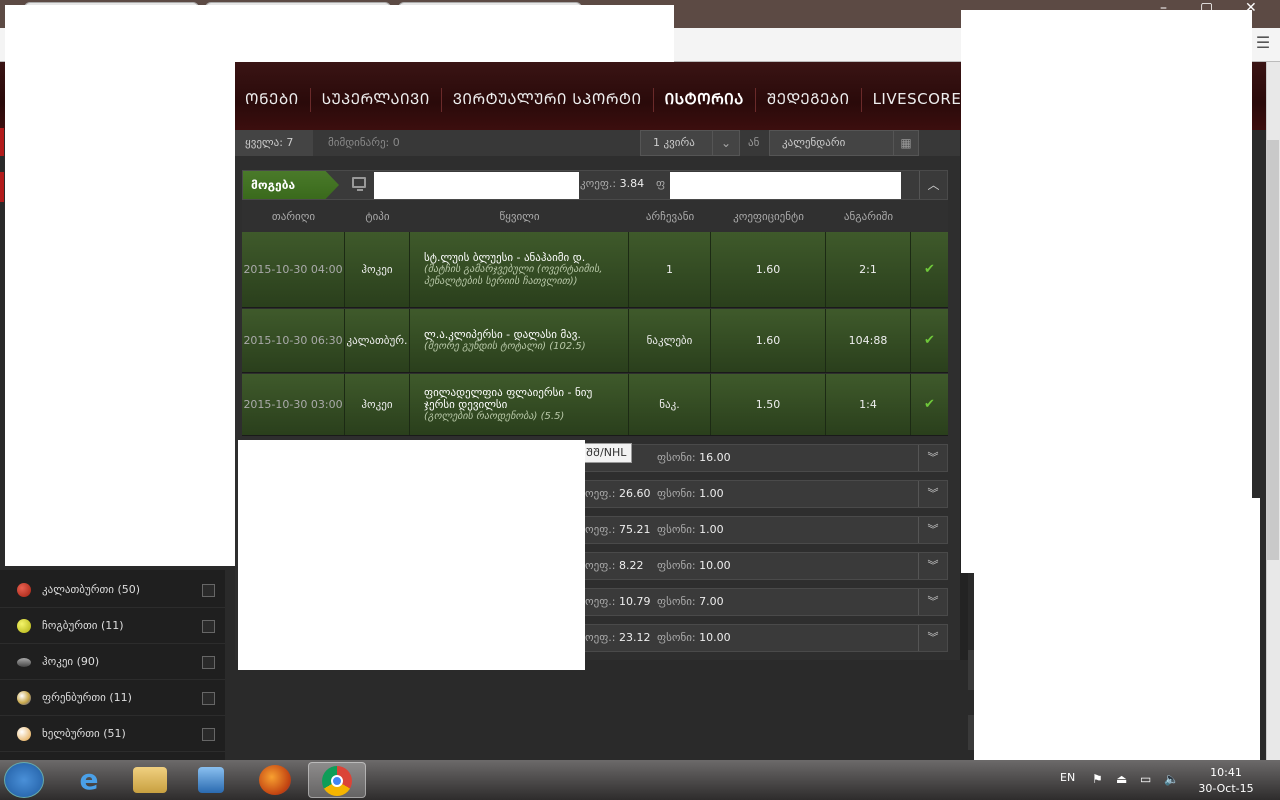 The width and height of the screenshot is (1280, 800). Describe the element at coordinates (809, 100) in the screenshot. I see `nav-item-results: ᲨᲔᲓᲔᲒᲔᲑᲘ` at that location.